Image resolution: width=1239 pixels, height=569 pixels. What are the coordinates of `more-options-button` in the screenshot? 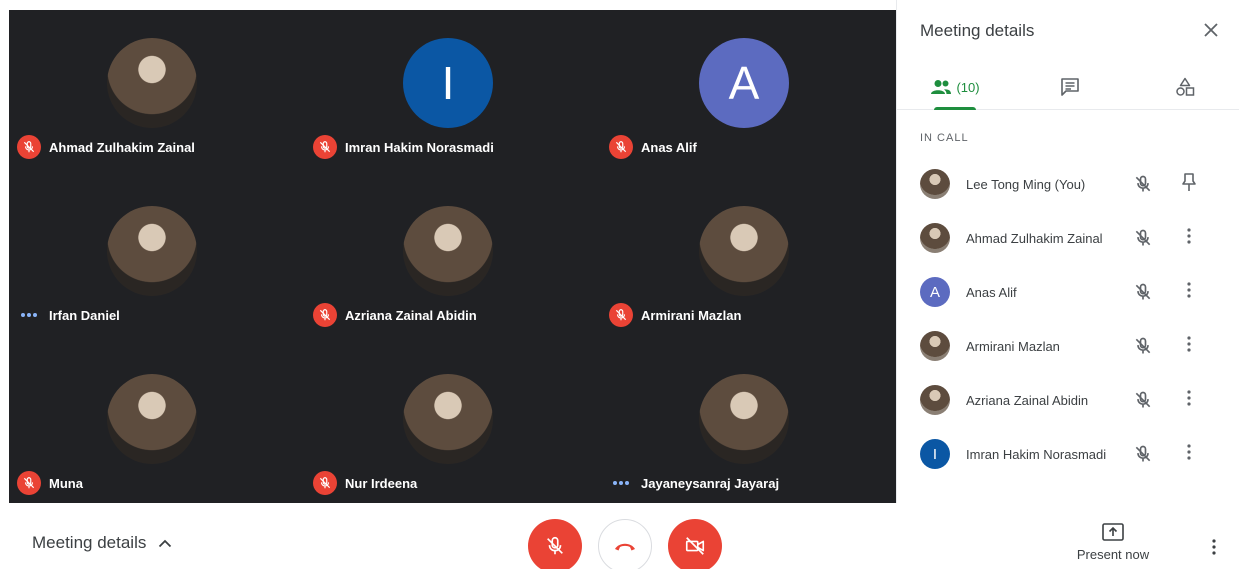 It's located at (1214, 547).